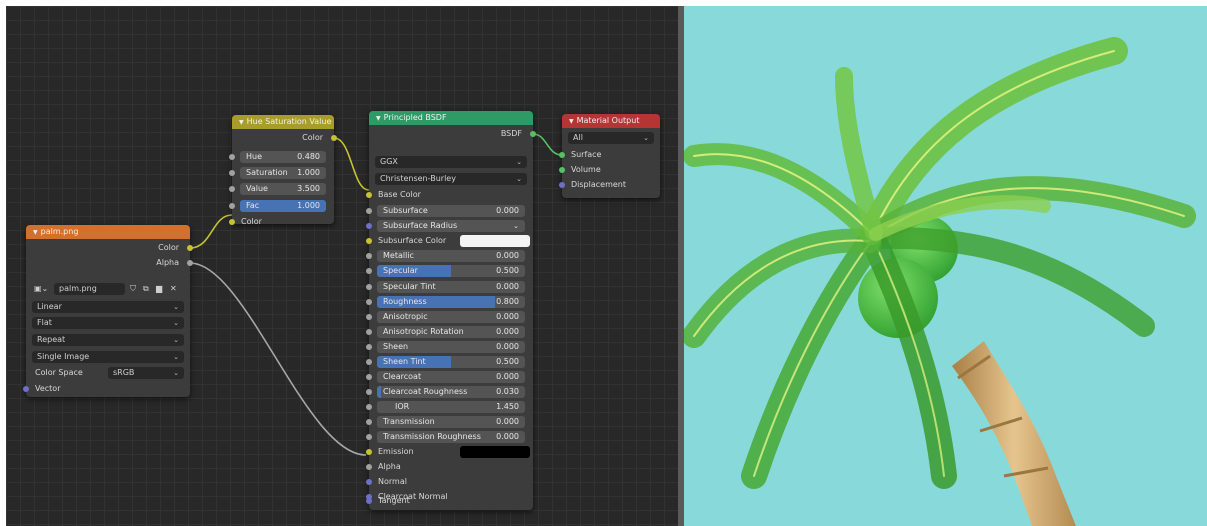 The width and height of the screenshot is (1207, 526). I want to click on ior-label: IOR, so click(402, 406).